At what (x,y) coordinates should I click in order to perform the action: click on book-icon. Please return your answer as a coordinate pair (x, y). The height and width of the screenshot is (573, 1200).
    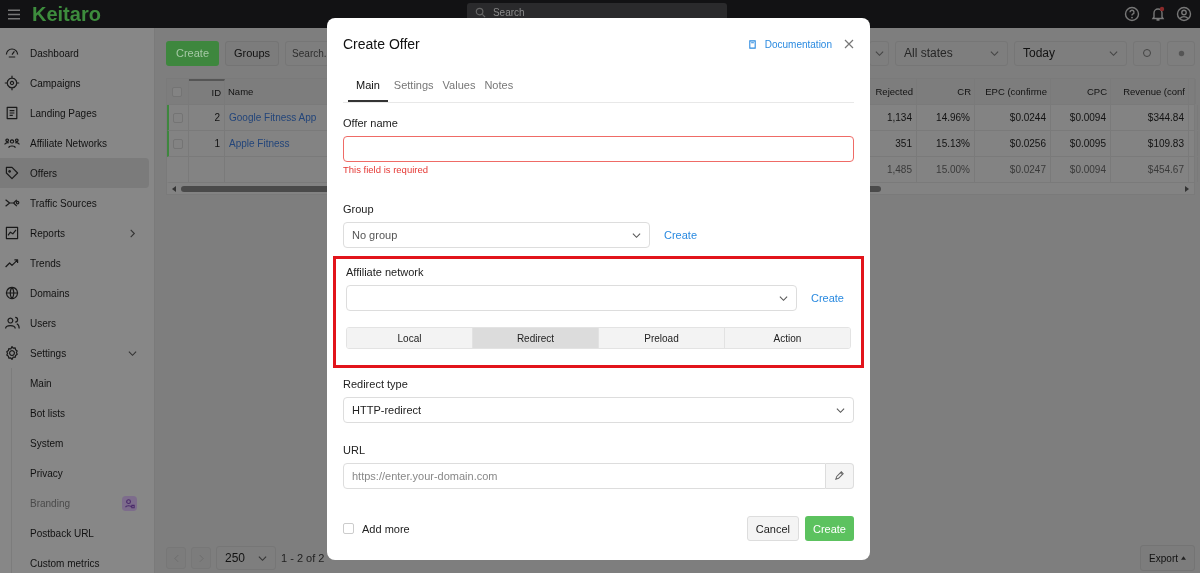
    Looking at the image, I should click on (752, 44).